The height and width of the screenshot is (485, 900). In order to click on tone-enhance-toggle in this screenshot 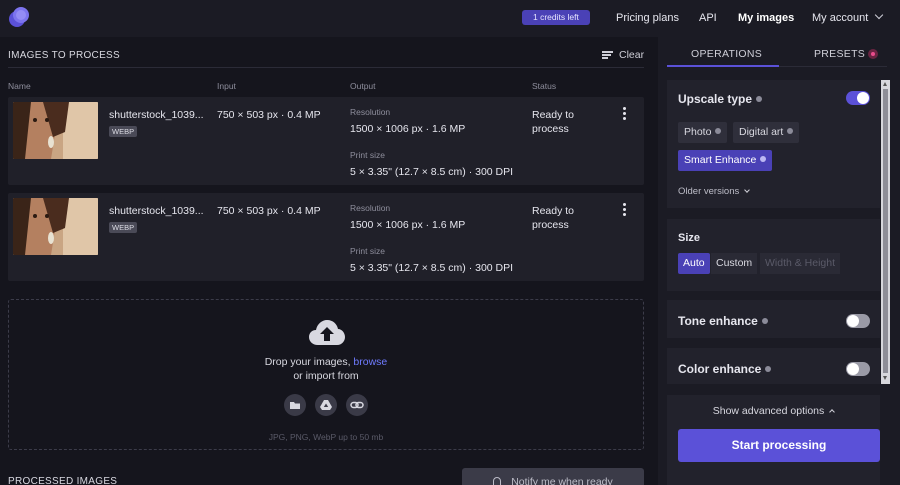, I will do `click(858, 321)`.